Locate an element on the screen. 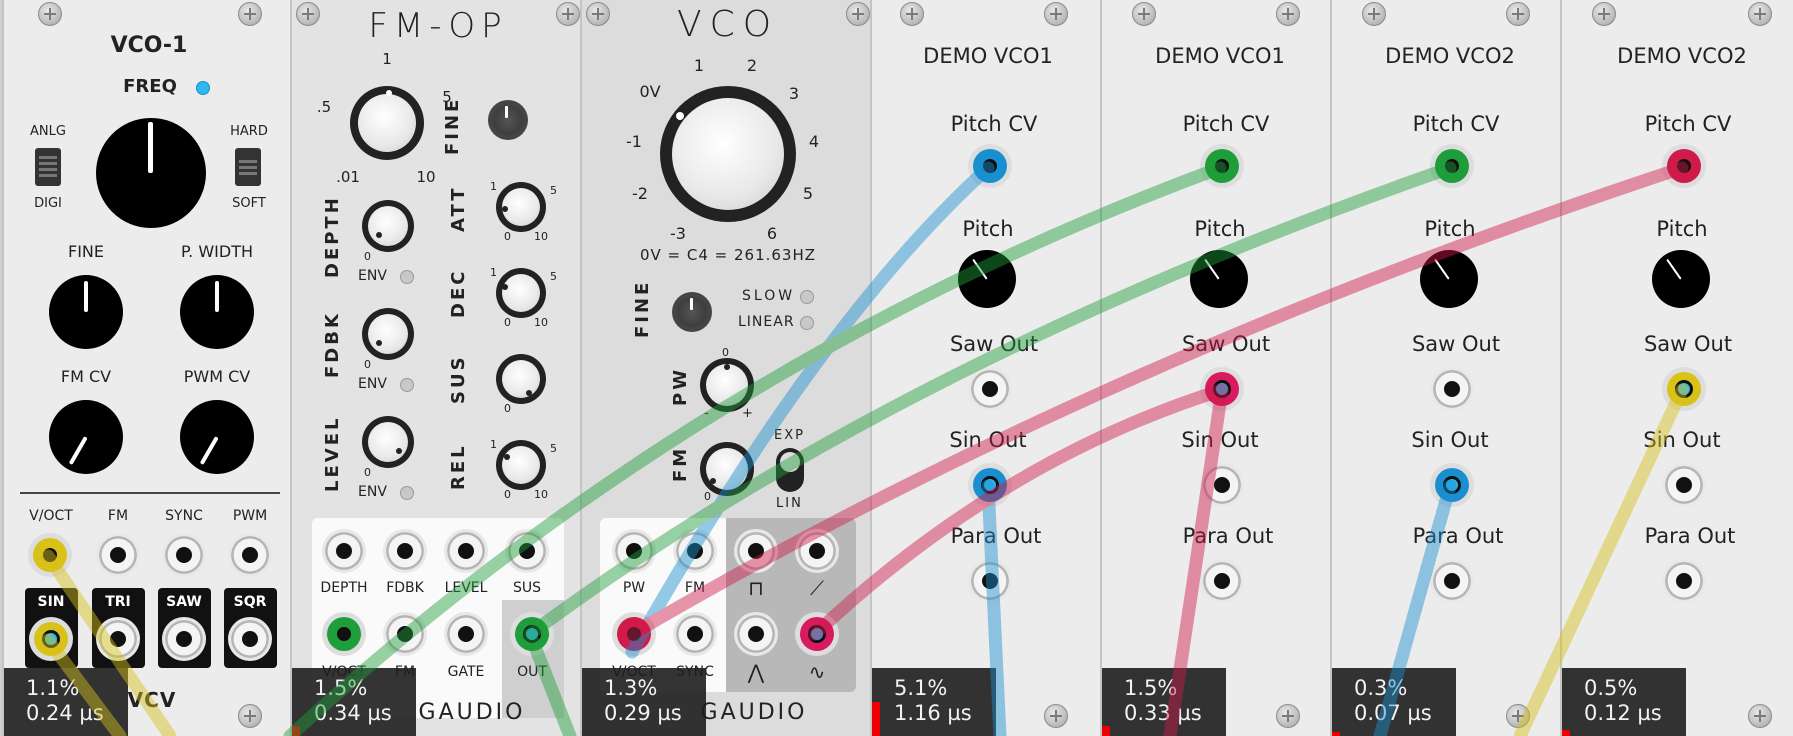  rel-tick-1: 1 is located at coordinates (493, 444).